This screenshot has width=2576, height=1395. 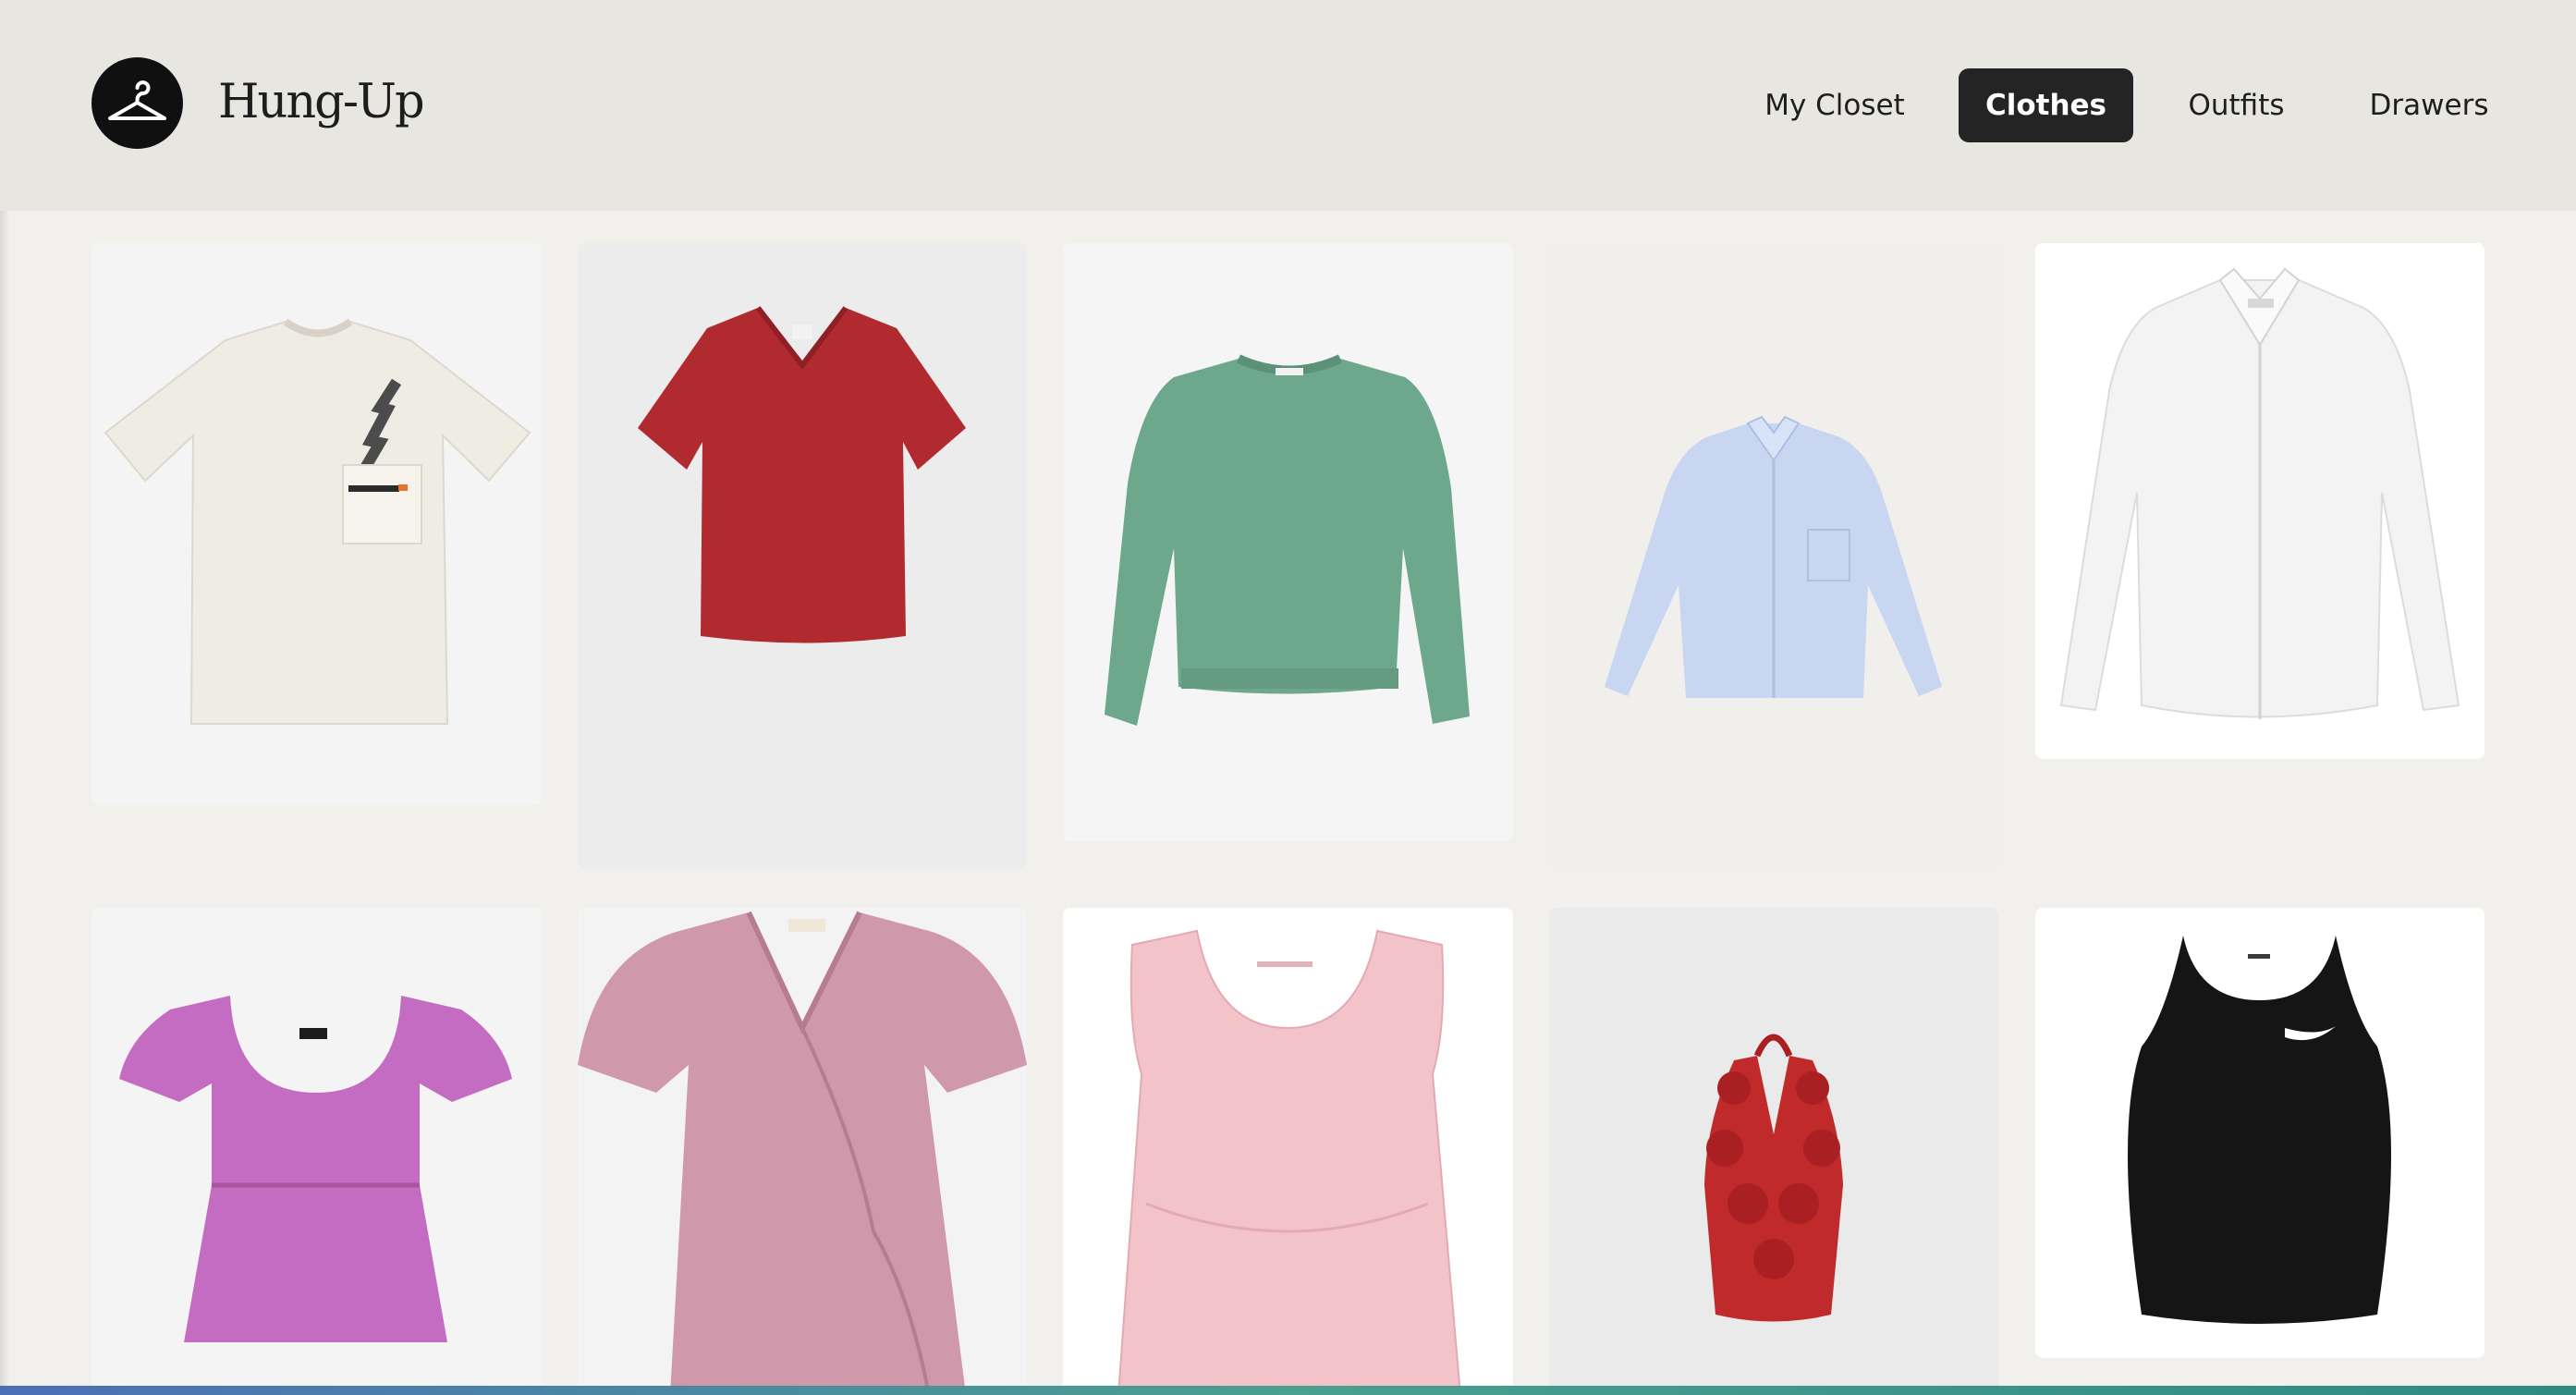 What do you see at coordinates (1288, 1391) in the screenshot?
I see `window-bottom-edge` at bounding box center [1288, 1391].